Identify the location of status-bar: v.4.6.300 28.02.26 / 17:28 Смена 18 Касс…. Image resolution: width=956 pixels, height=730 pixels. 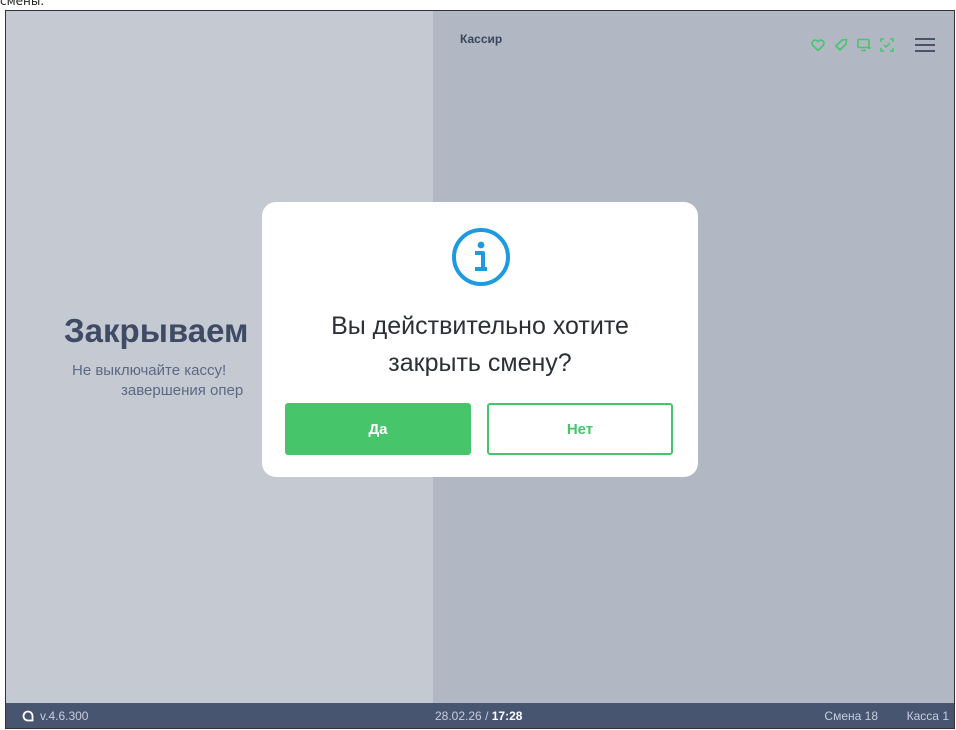
(480, 715).